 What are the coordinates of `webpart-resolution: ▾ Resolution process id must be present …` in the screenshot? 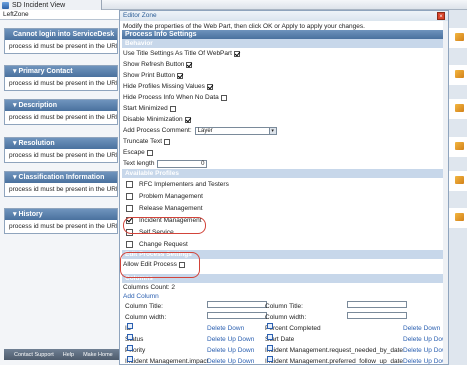 It's located at (61, 150).